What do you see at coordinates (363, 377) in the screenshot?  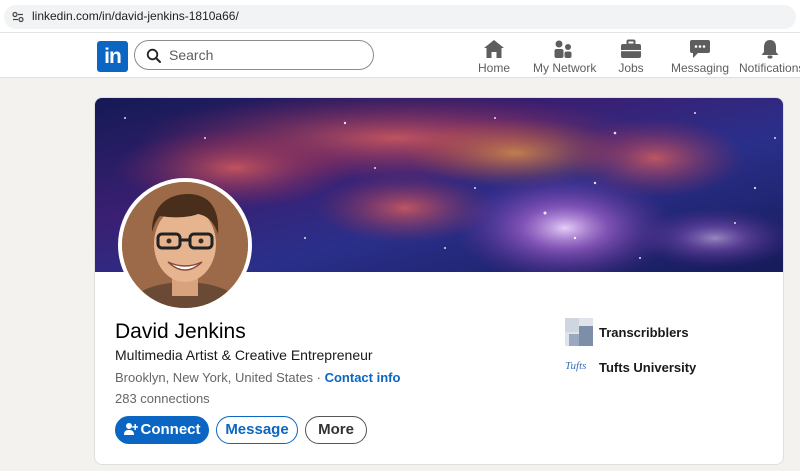 I see `contact-info-link: Contact info` at bounding box center [363, 377].